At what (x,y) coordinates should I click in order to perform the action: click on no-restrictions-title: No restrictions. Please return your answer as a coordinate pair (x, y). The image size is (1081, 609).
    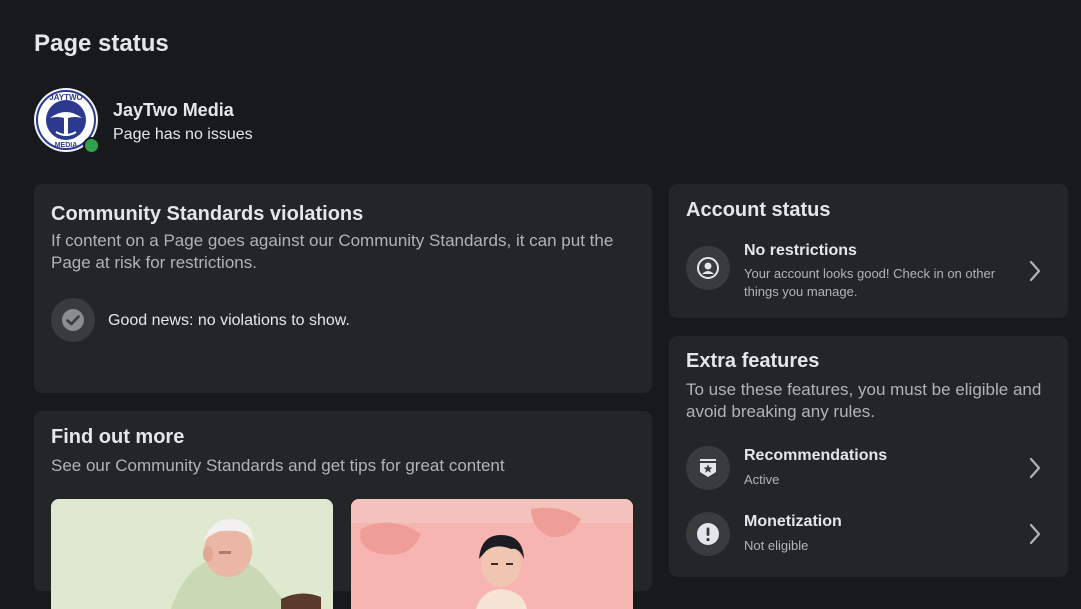
    Looking at the image, I should click on (800, 250).